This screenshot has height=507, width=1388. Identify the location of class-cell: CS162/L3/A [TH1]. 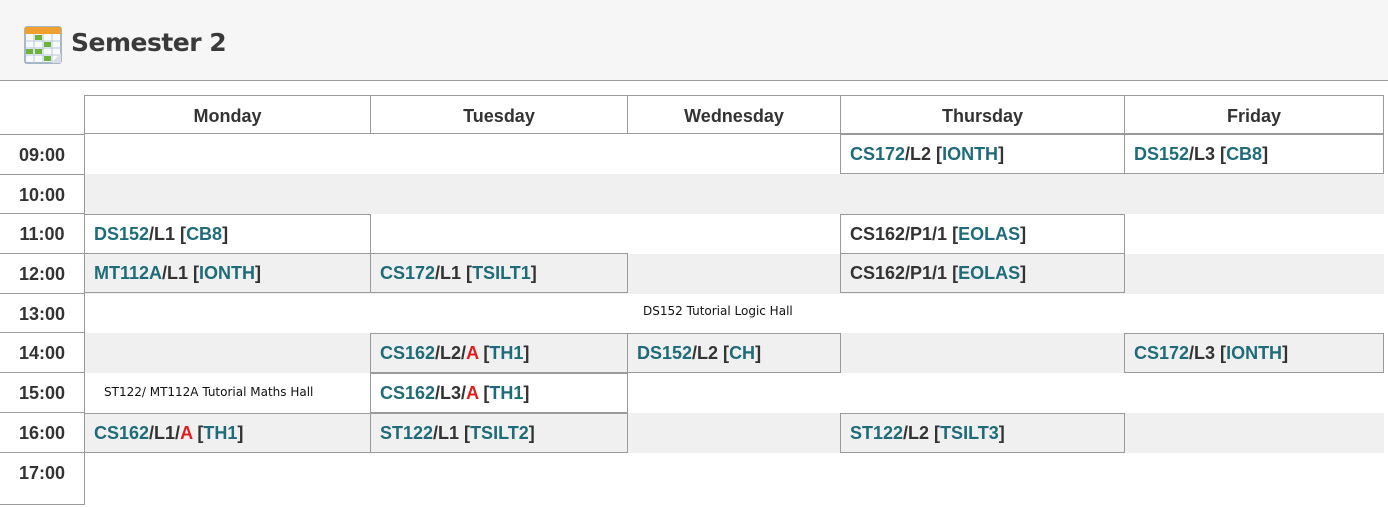
(499, 393).